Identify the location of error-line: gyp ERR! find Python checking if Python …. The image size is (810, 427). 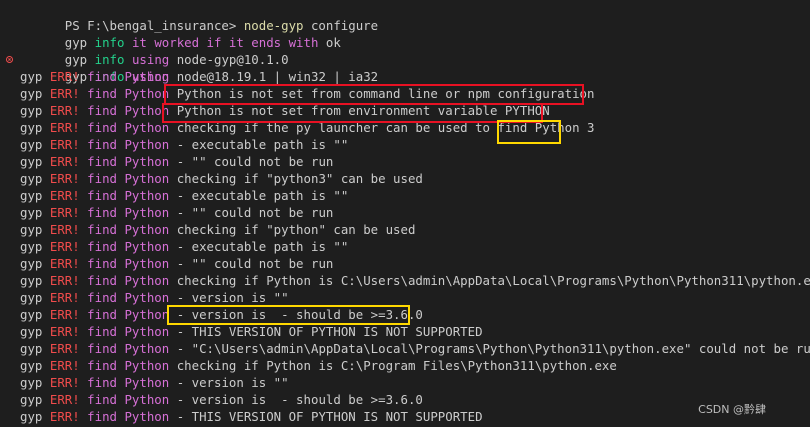
(405, 365).